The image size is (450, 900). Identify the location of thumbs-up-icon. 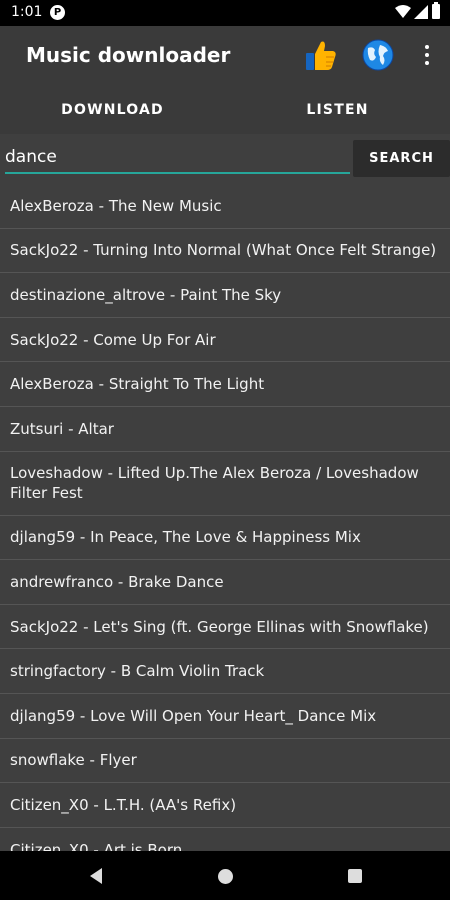
(321, 55).